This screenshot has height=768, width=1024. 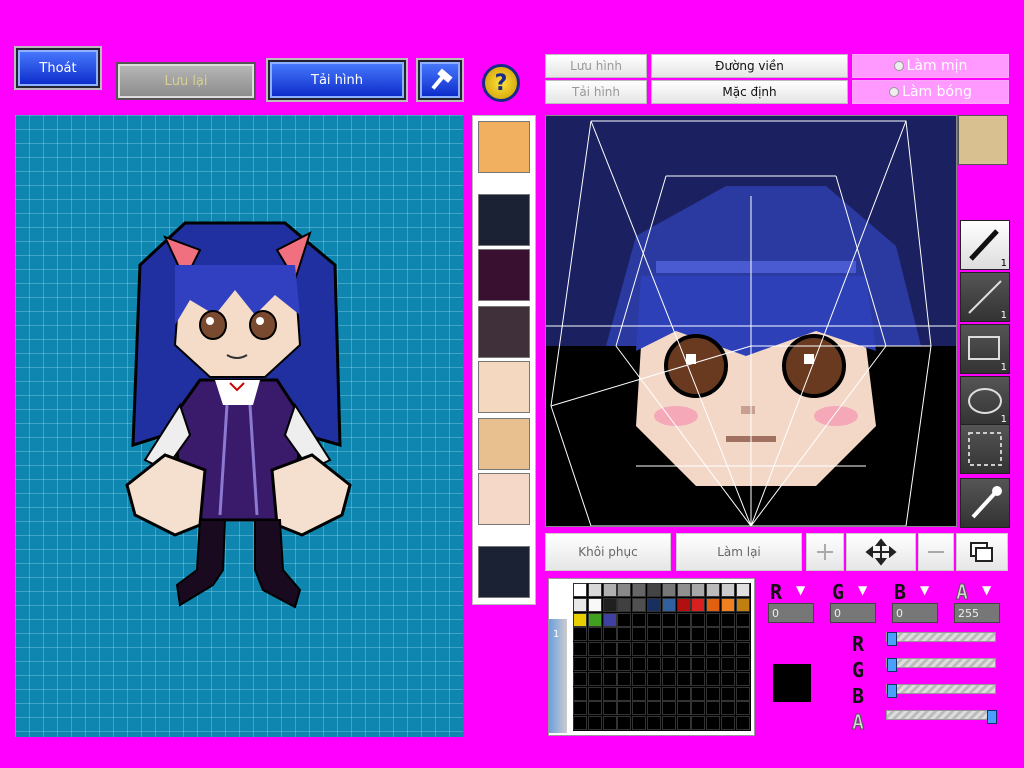 What do you see at coordinates (504, 275) in the screenshot?
I see `part-slot-hair-front` at bounding box center [504, 275].